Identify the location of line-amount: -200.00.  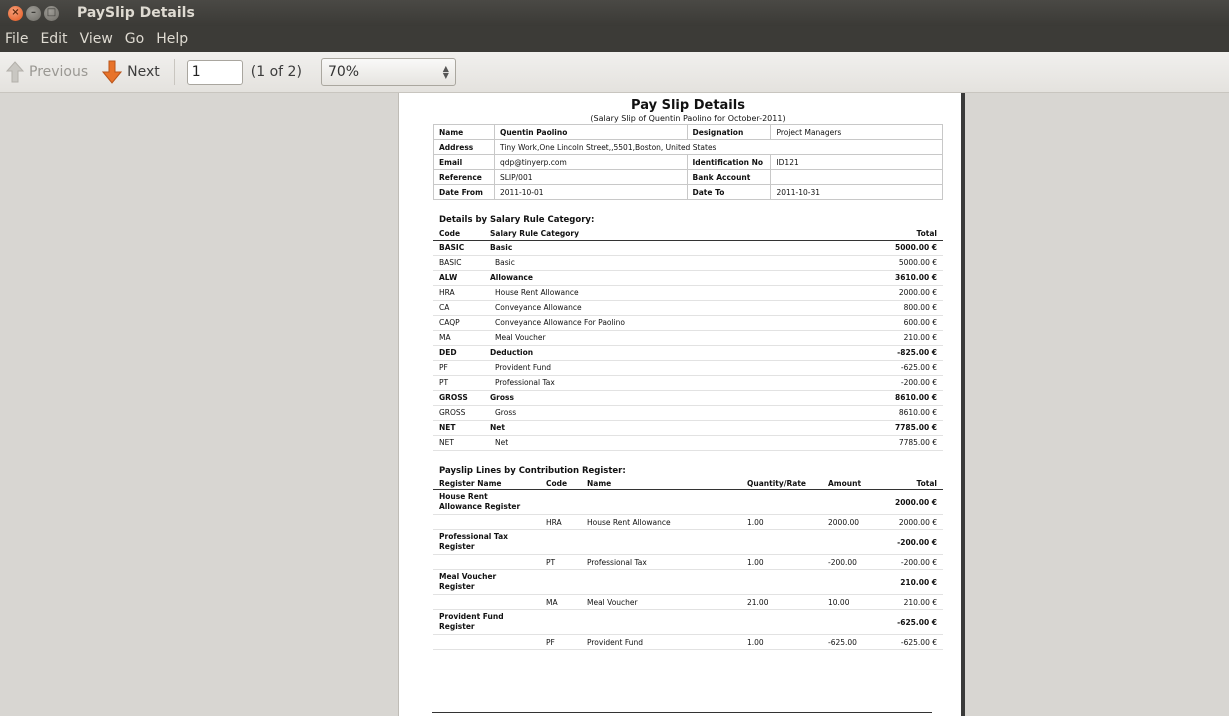
(852, 562).